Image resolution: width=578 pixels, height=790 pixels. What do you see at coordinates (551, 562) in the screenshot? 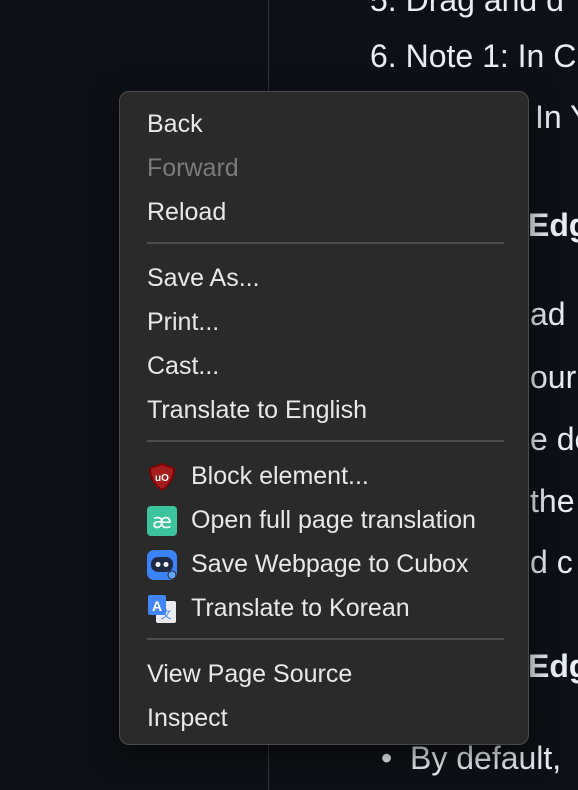
I see `page-para-line-5: d c` at bounding box center [551, 562].